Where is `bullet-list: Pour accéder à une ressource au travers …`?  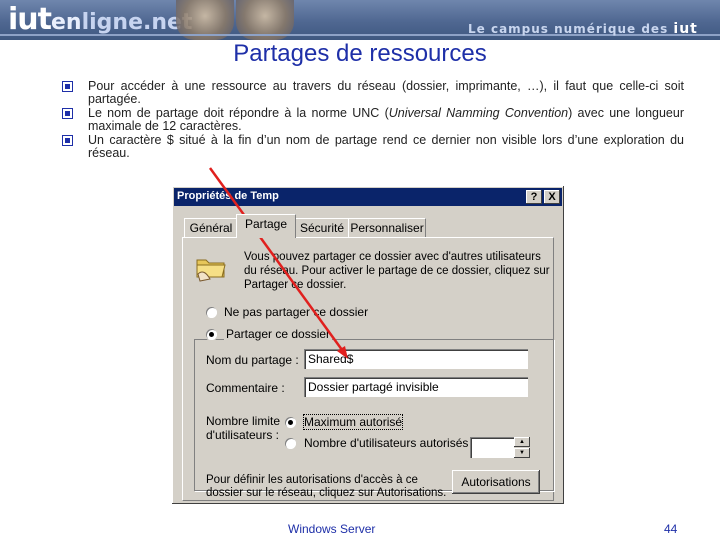 bullet-list: Pour accéder à une ressource au travers … is located at coordinates (373, 120).